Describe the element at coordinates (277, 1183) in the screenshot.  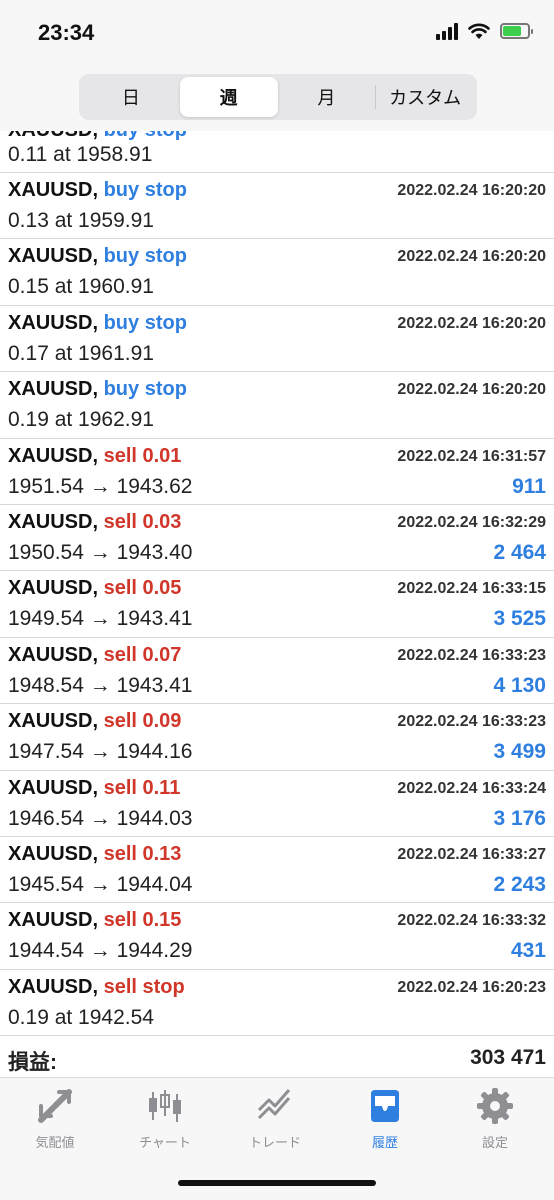
I see `home-indicator` at that location.